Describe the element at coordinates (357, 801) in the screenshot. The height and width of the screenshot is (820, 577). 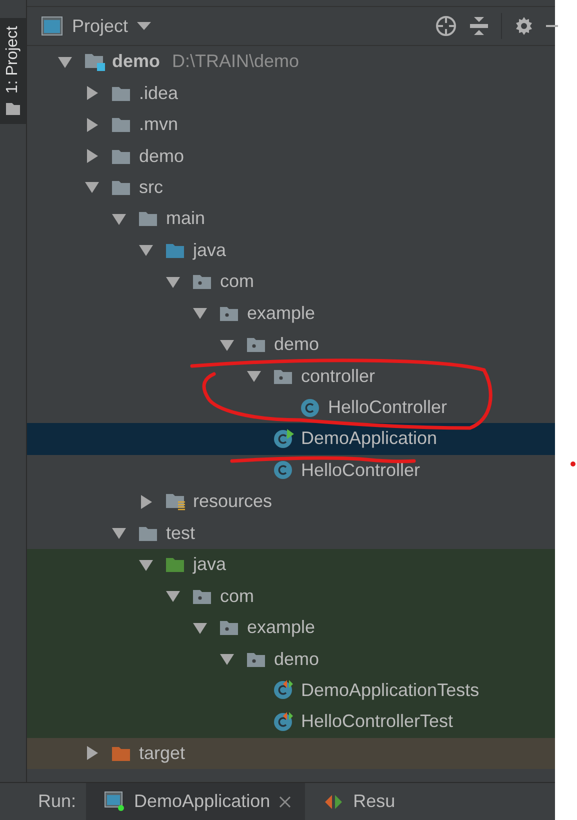
I see `run-tab: Resu` at that location.